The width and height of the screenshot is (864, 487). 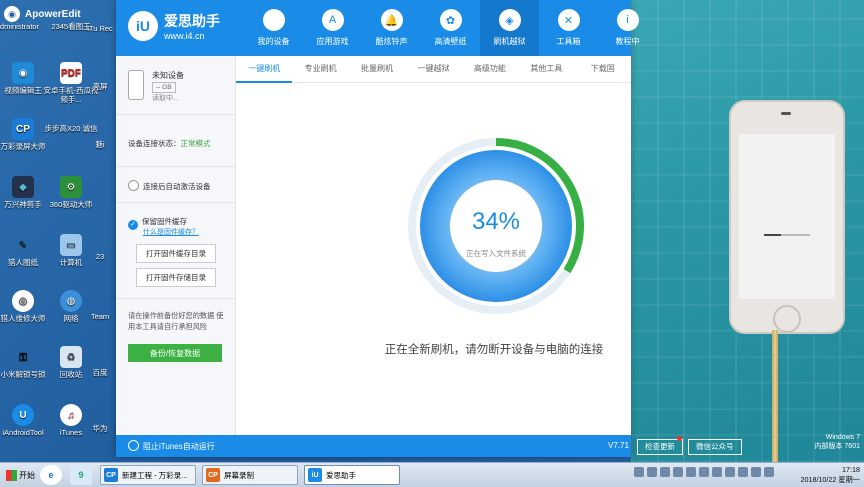 I want to click on tab-one-click-jailbreak: 一键越狱, so click(x=433, y=69).